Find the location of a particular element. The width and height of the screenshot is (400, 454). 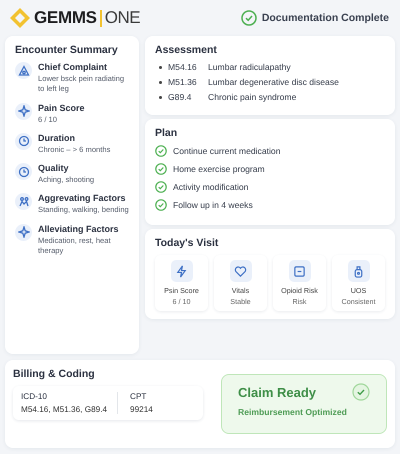

diagnosis-text: Lumbar radiculapathy is located at coordinates (249, 67).